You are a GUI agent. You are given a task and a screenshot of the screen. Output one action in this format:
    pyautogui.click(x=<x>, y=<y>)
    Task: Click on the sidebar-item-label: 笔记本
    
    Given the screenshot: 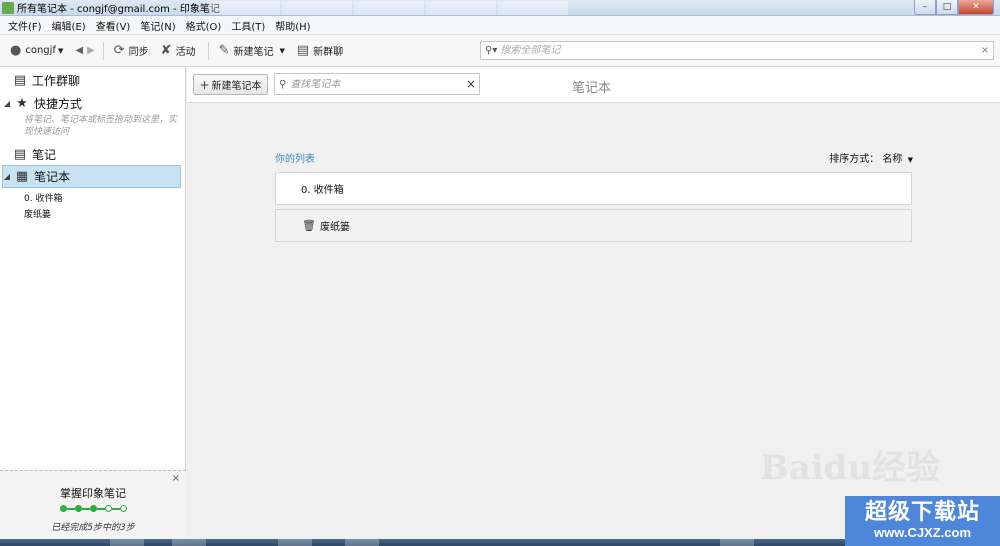 What is the action you would take?
    pyautogui.click(x=52, y=177)
    